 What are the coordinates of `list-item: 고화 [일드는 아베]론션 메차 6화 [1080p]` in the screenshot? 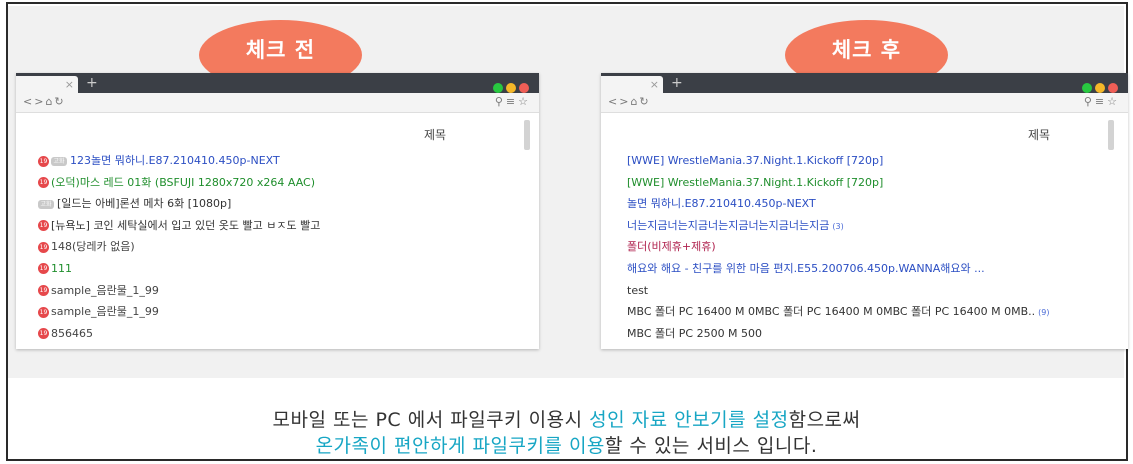 It's located at (283, 204).